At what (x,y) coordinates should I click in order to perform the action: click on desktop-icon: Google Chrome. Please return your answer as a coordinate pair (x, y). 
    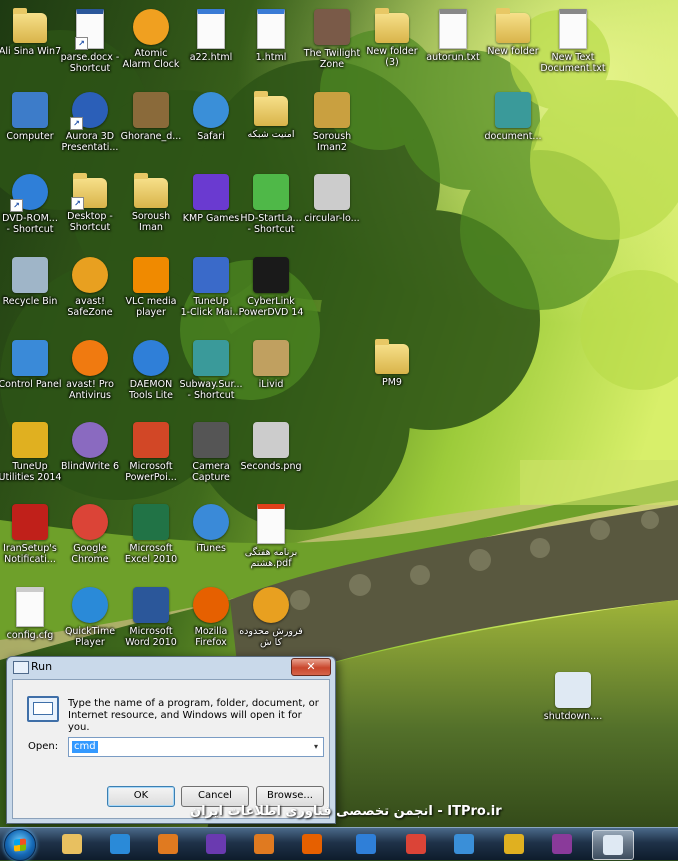
    Looking at the image, I should click on (90, 539).